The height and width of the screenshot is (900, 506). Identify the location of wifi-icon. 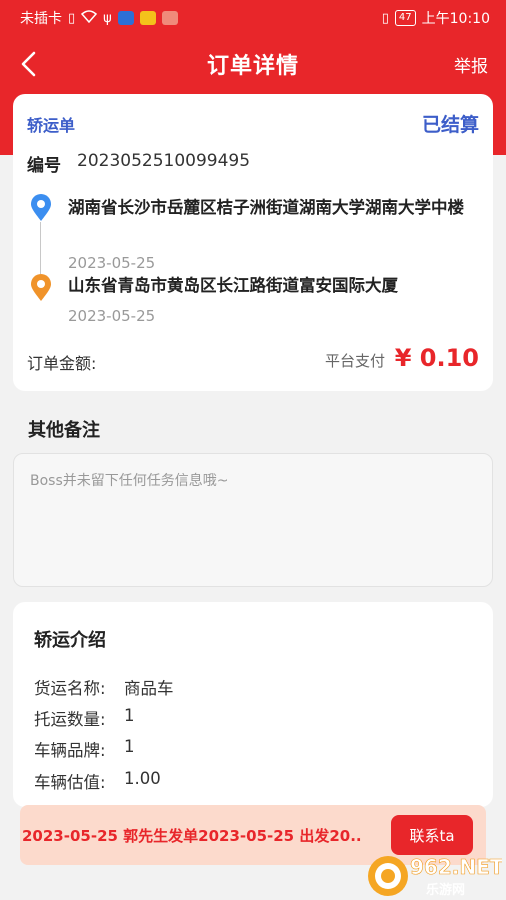
(89, 18).